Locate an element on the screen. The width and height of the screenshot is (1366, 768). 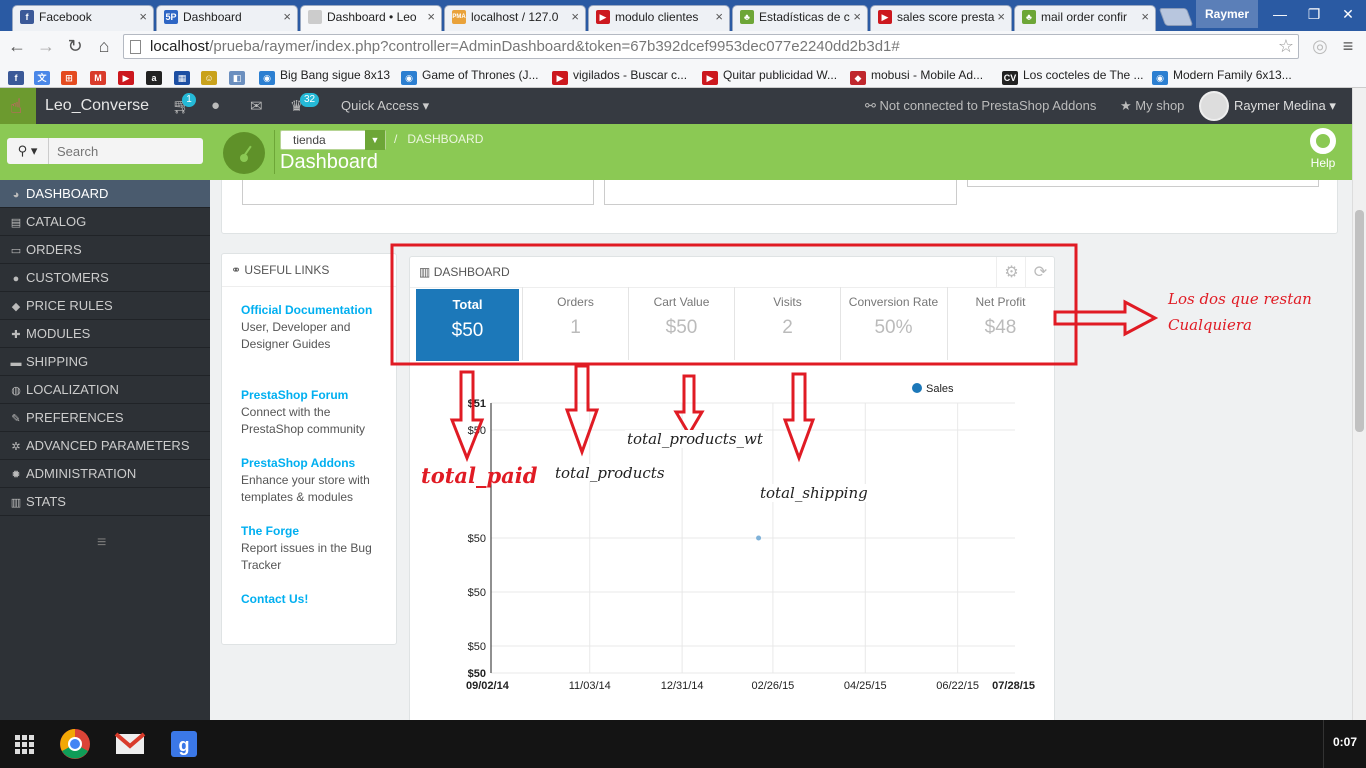
sidebar-item-administration: ✹ ADMINISTRATION is located at coordinates (105, 474).